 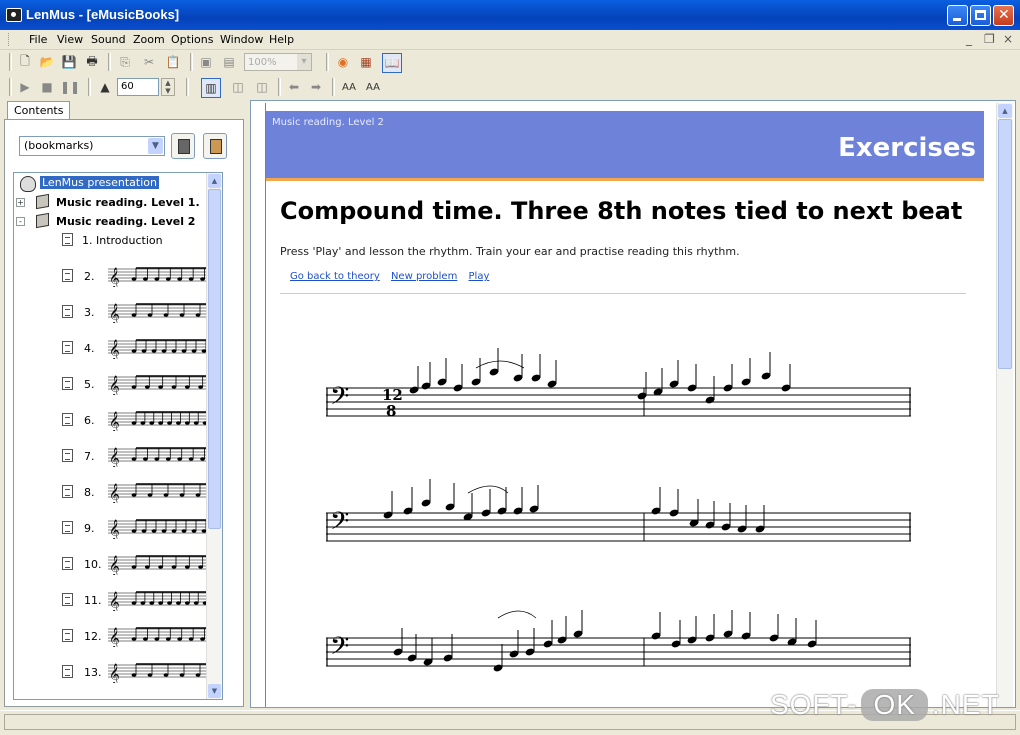 I want to click on ebook-icon: 📖, so click(x=392, y=63).